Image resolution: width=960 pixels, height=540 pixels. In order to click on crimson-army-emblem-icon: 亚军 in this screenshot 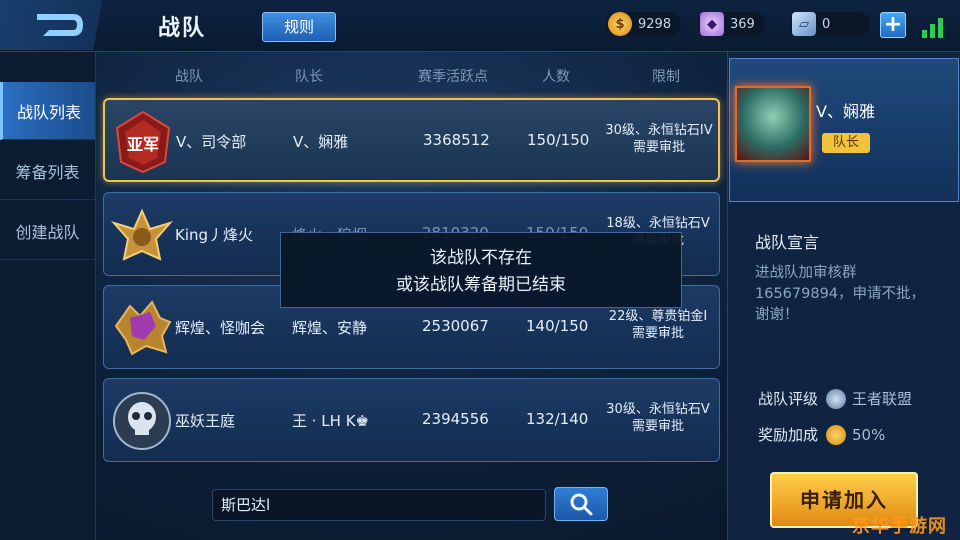, I will do `click(143, 142)`.